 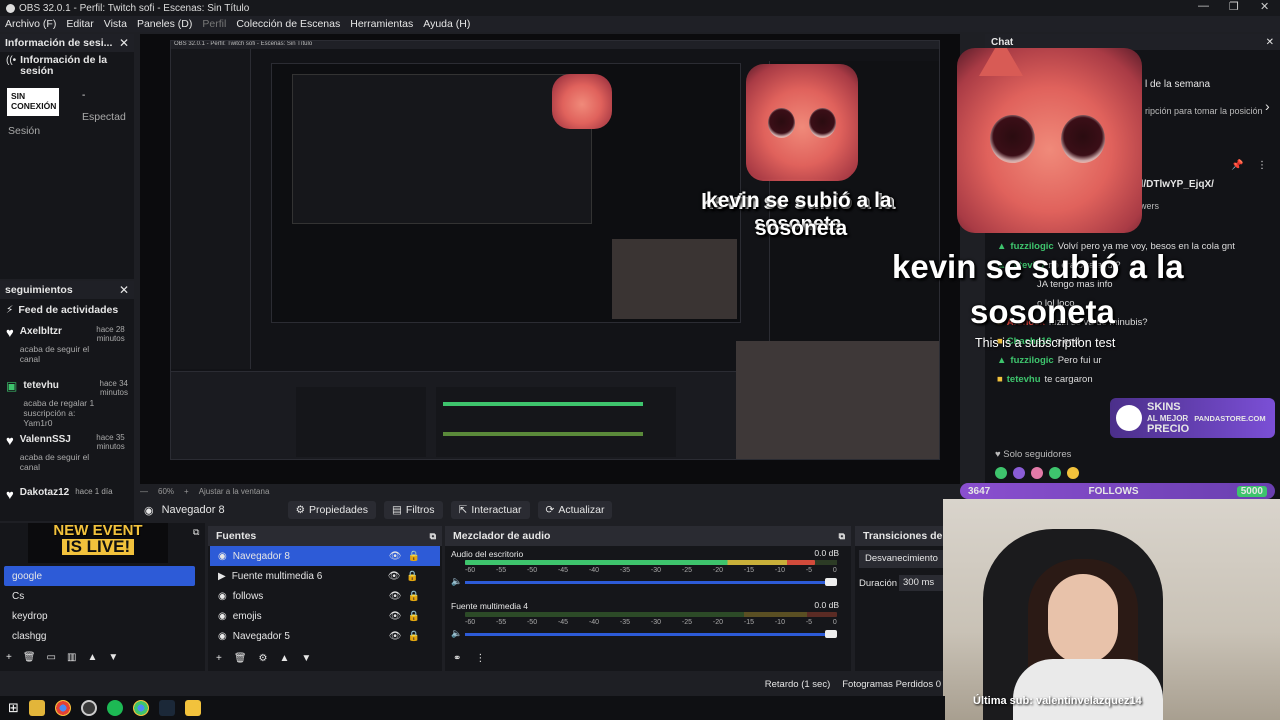 I want to click on source-item: ◉ Navegador 5 👁 🔒, so click(x=325, y=636).